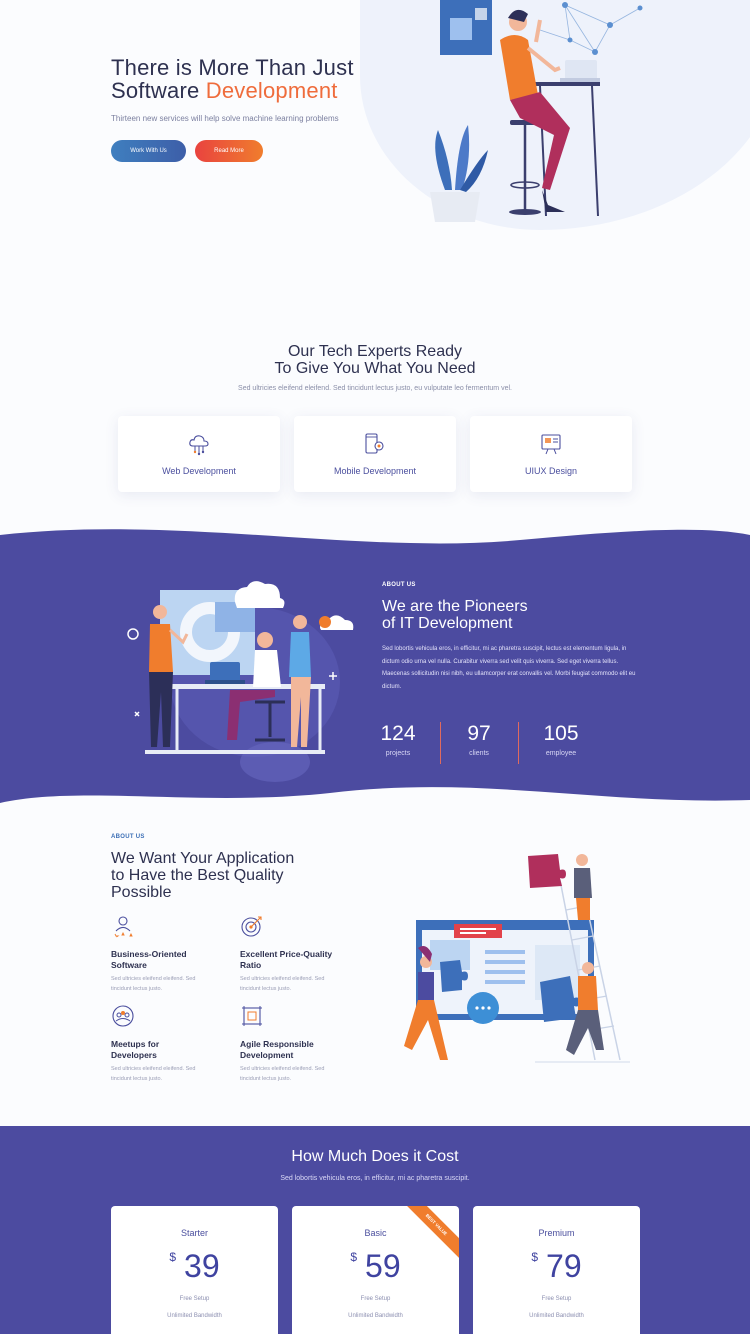  I want to click on hero-title-accent: Development, so click(271, 90).